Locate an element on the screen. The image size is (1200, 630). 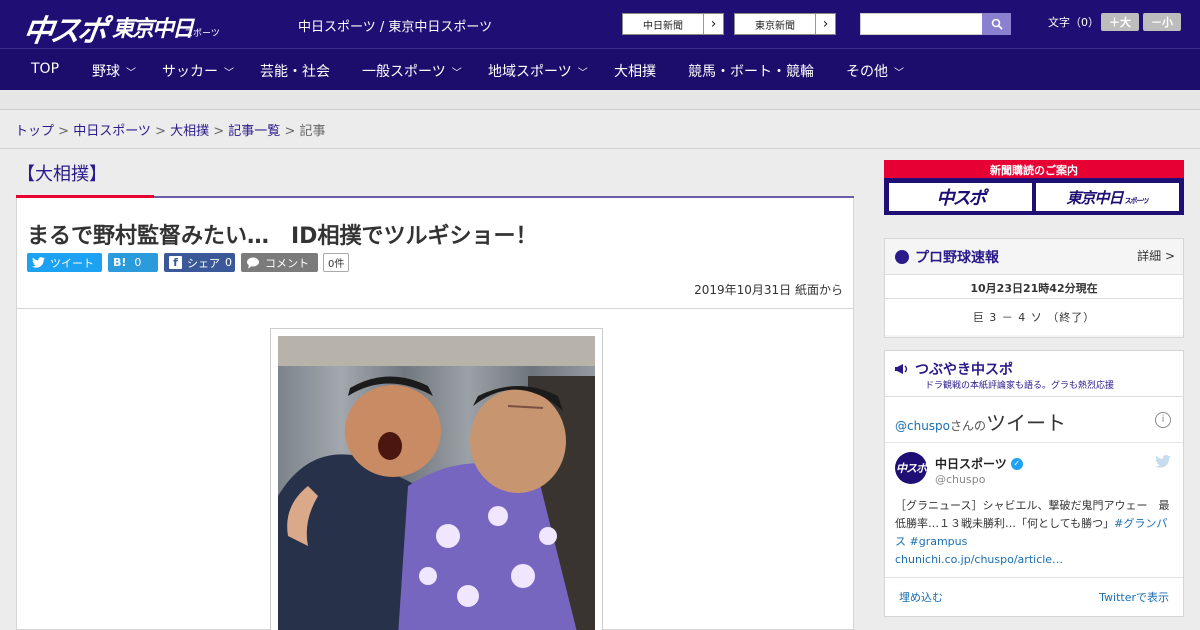
nav-label: 野球 is located at coordinates (106, 72).